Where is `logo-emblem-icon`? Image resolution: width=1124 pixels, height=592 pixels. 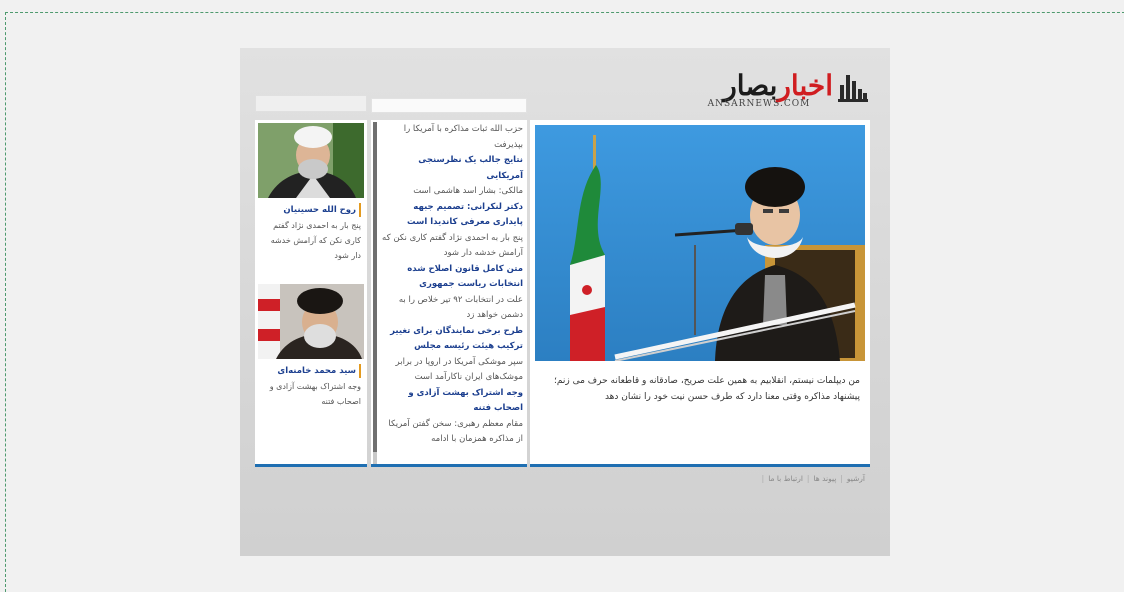
logo-emblem-icon is located at coordinates (853, 88).